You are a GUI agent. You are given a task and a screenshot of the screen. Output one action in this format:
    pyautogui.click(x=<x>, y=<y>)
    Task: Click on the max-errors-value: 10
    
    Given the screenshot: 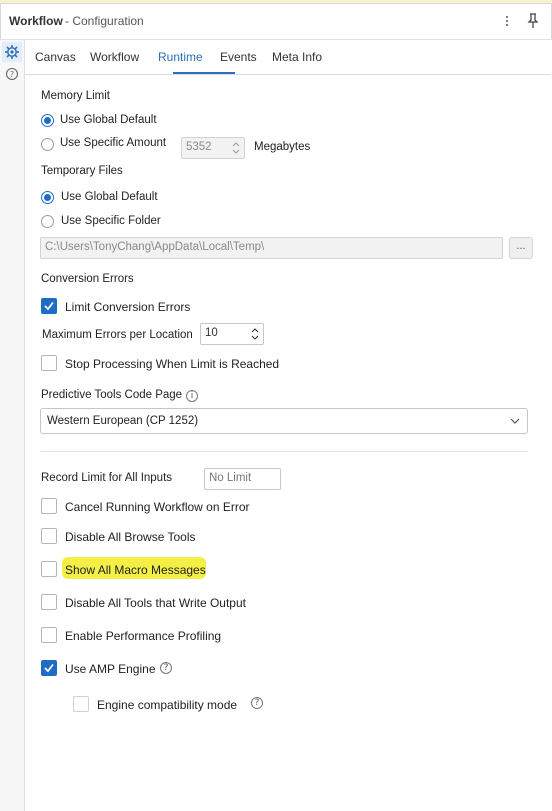 What is the action you would take?
    pyautogui.click(x=211, y=333)
    